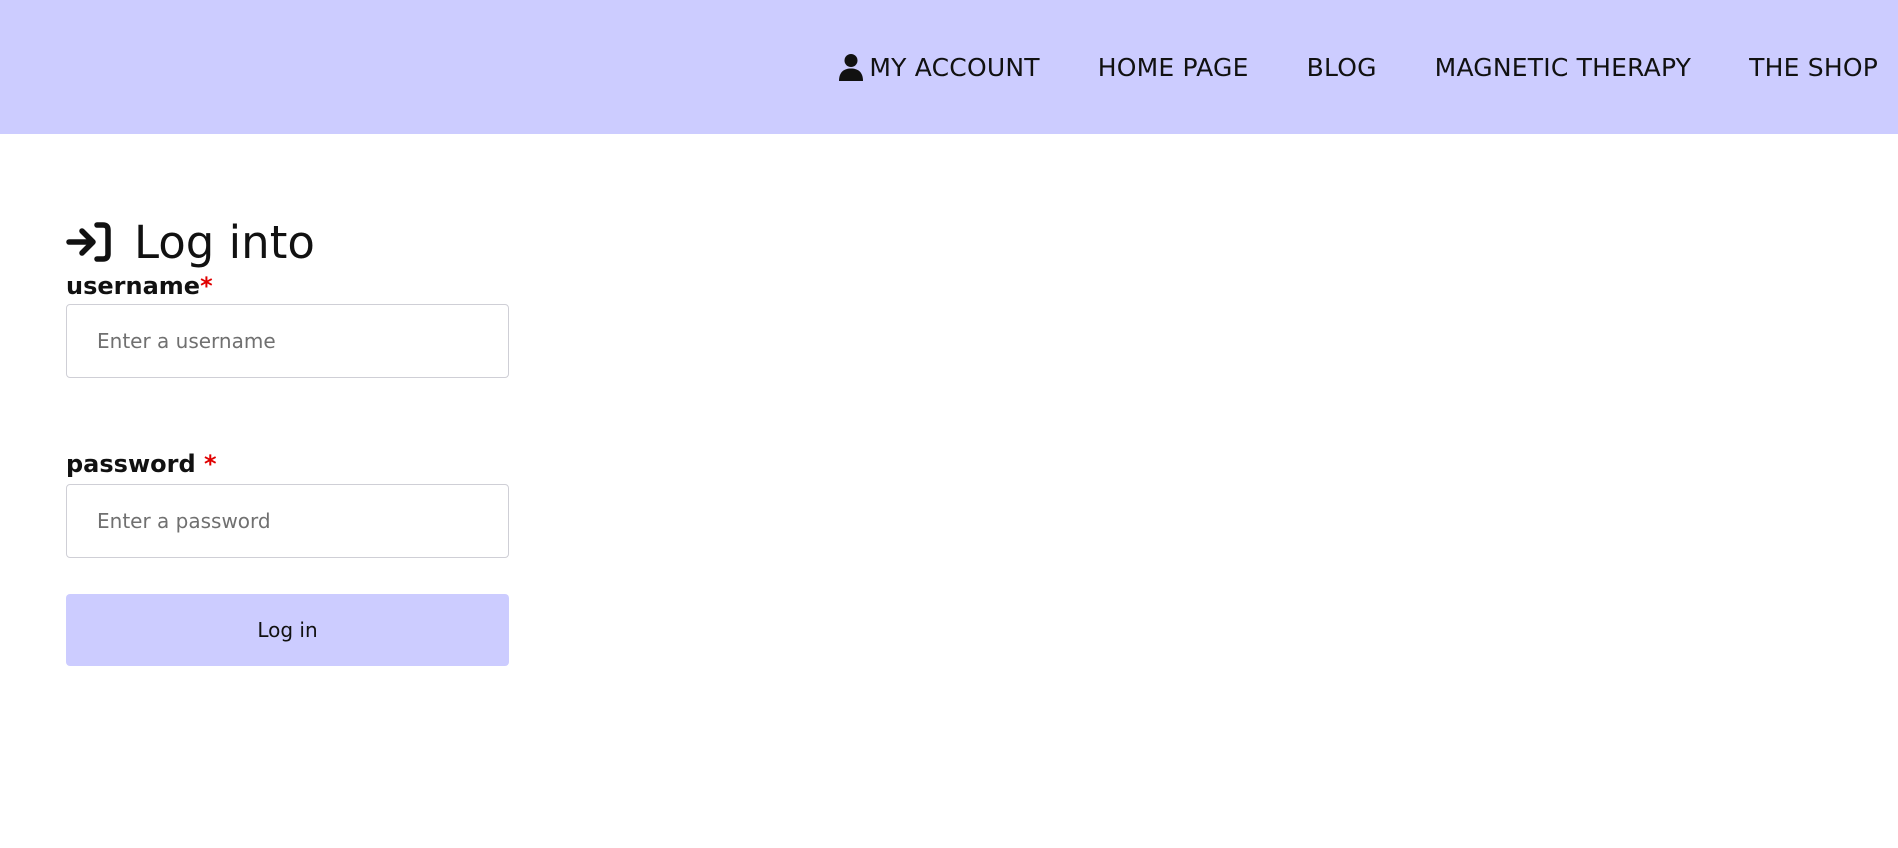  I want to click on password-required-marker: *, so click(210, 464).